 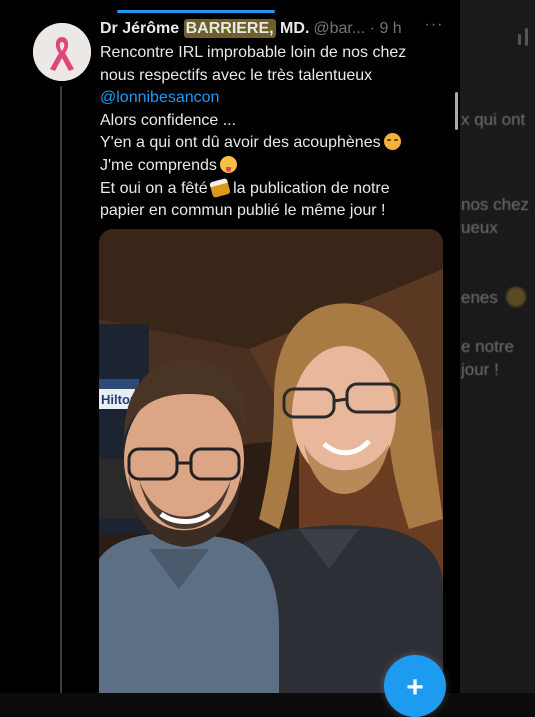 What do you see at coordinates (516, 297) in the screenshot?
I see `background-emoji-icon` at bounding box center [516, 297].